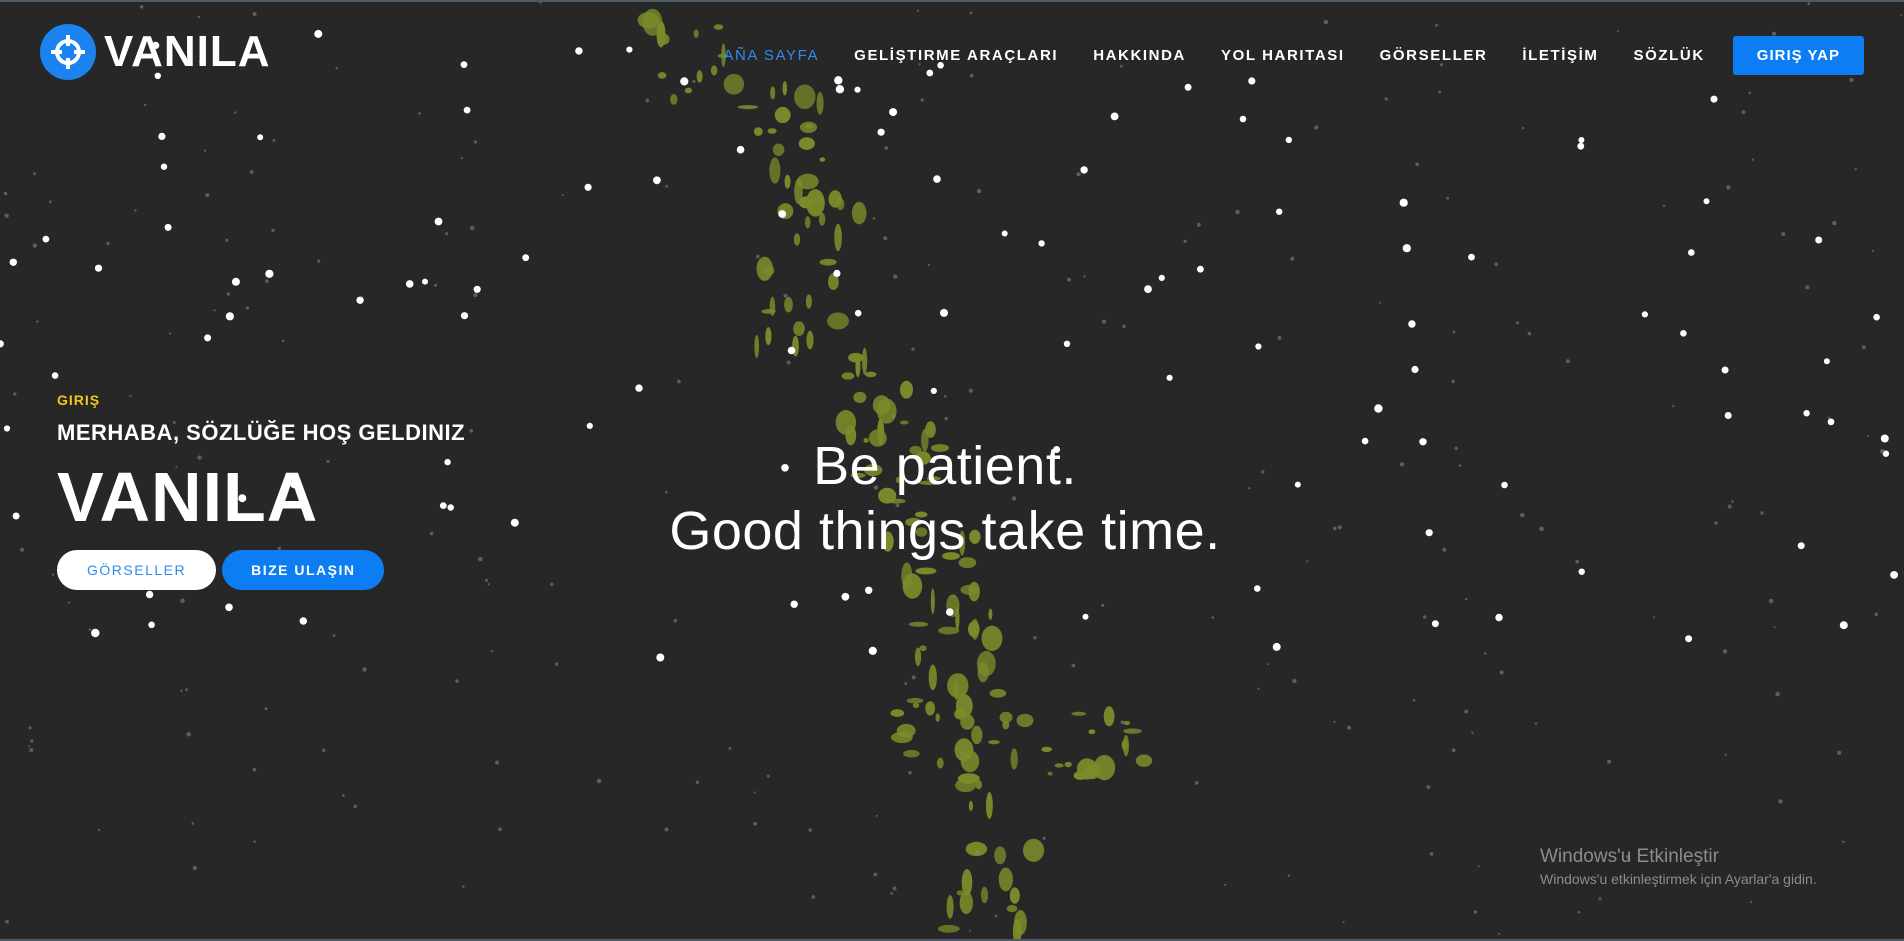 The width and height of the screenshot is (1904, 941). I want to click on quote-line-1: Be patient., so click(945, 466).